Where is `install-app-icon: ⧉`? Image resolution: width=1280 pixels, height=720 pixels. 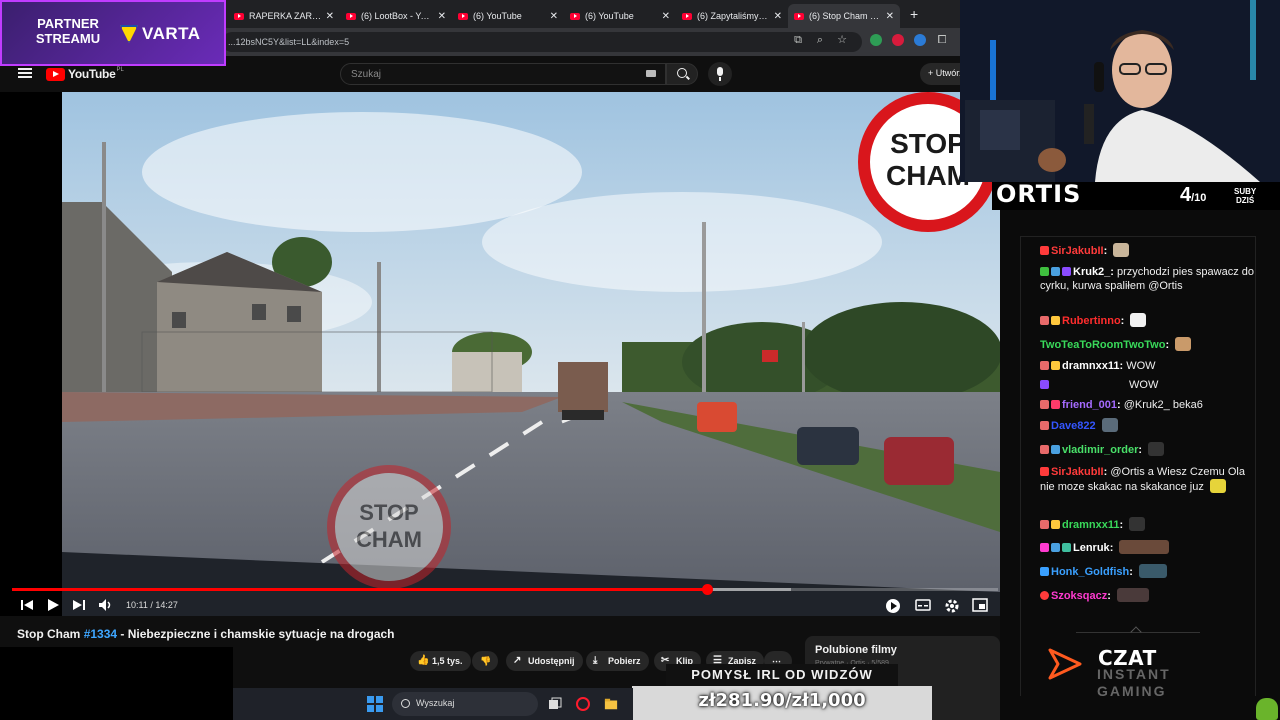
install-app-icon: ⧉ is located at coordinates (798, 40).